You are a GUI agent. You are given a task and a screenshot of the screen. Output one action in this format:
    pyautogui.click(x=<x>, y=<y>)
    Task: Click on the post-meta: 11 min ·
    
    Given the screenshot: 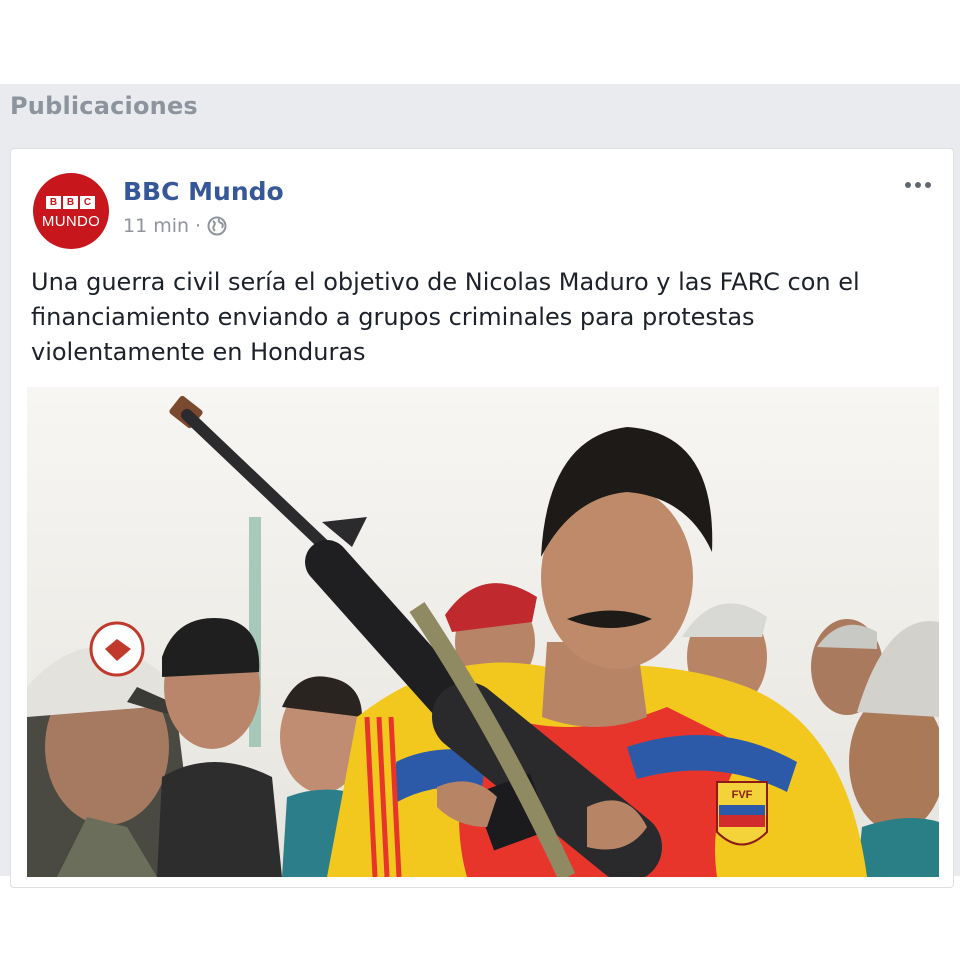 What is the action you would take?
    pyautogui.click(x=175, y=226)
    